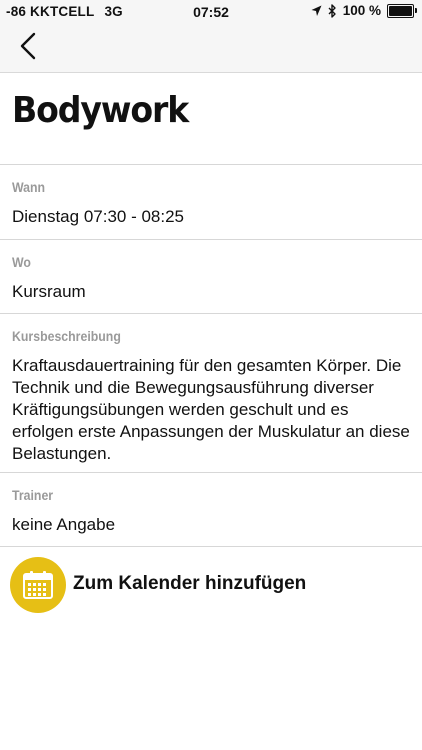 This screenshot has height=750, width=422. I want to click on battery-icon, so click(402, 10).